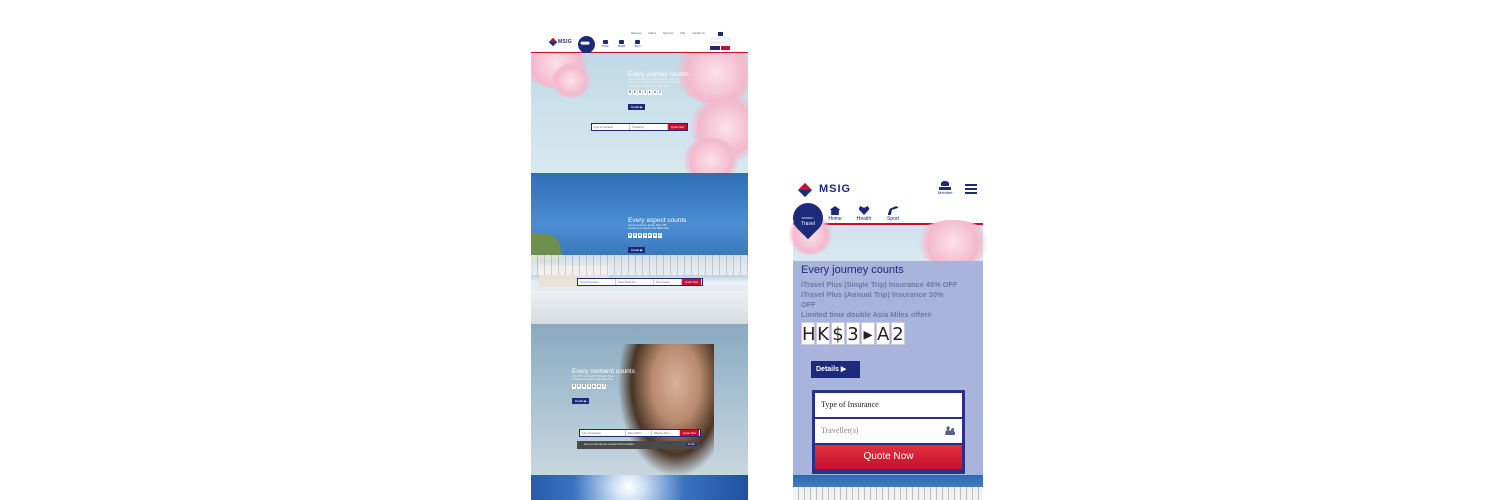 The image size is (1500, 500). Describe the element at coordinates (682, 33) in the screenshot. I see `top-link-faq: FAQ` at that location.